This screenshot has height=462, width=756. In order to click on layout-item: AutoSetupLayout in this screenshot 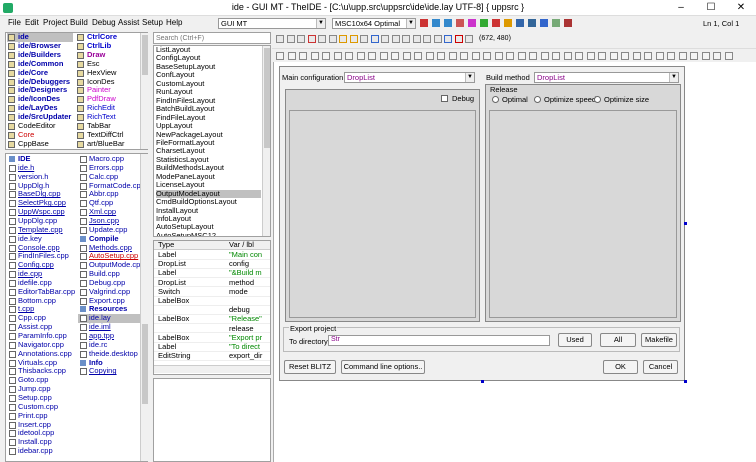, I will do `click(208, 227)`.